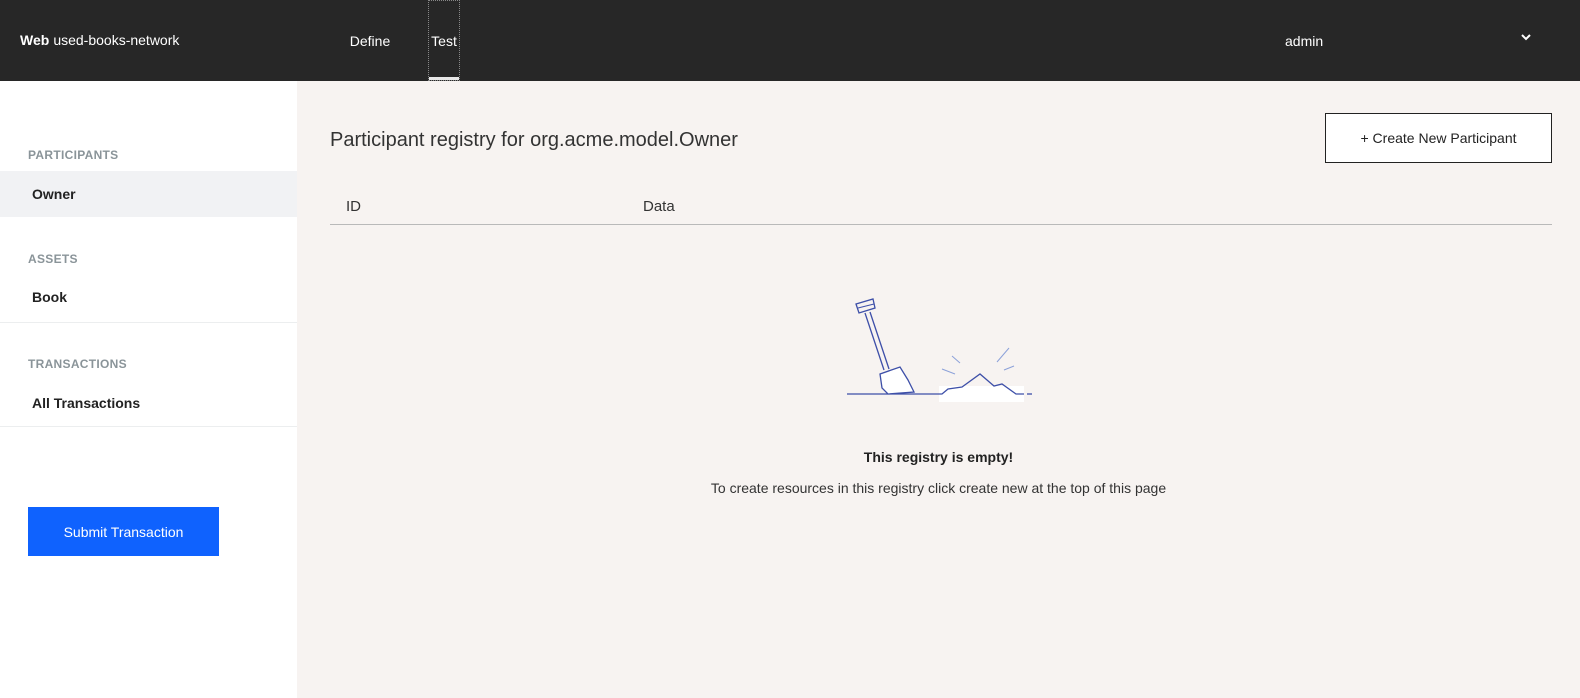  I want to click on chevron-down-icon, so click(1526, 37).